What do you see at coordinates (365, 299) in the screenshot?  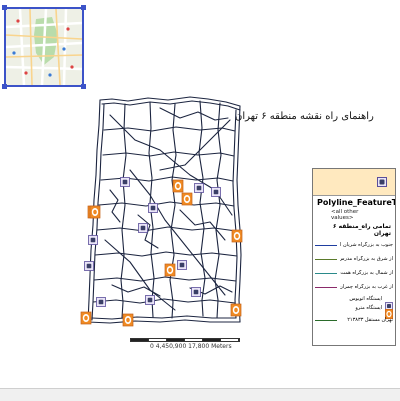 I see `legend-bus-stop-label: ایستگاه اتوبوس` at bounding box center [365, 299].